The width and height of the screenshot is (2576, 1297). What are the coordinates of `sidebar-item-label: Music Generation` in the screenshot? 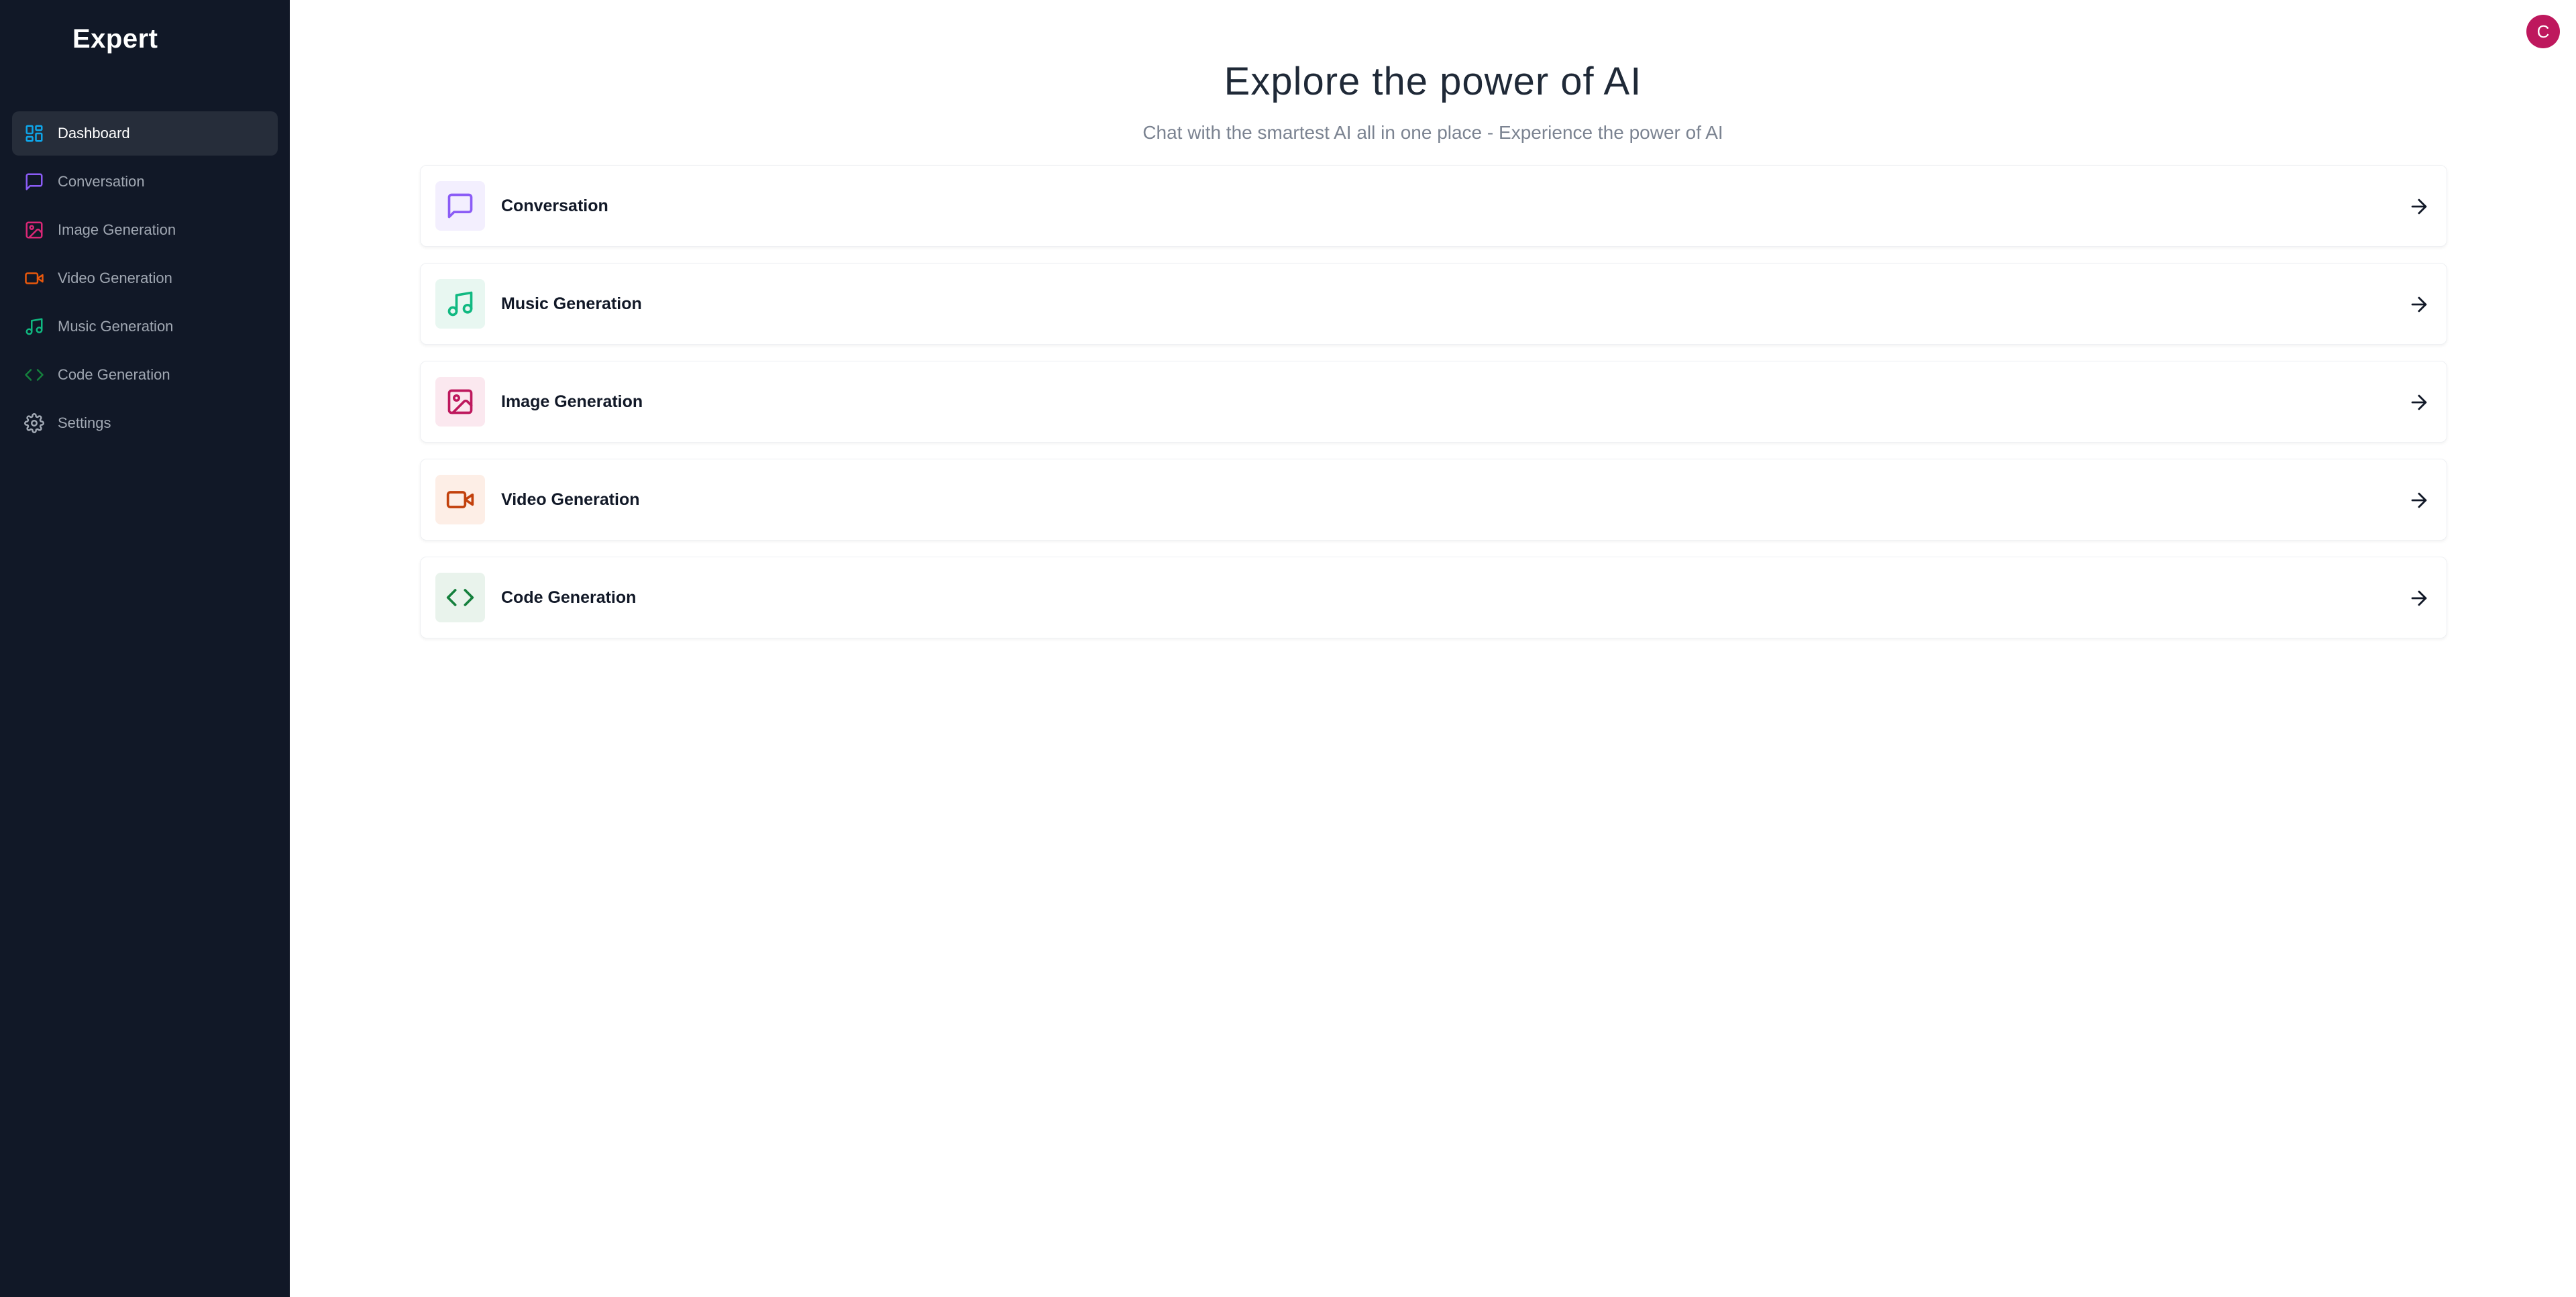 It's located at (116, 326).